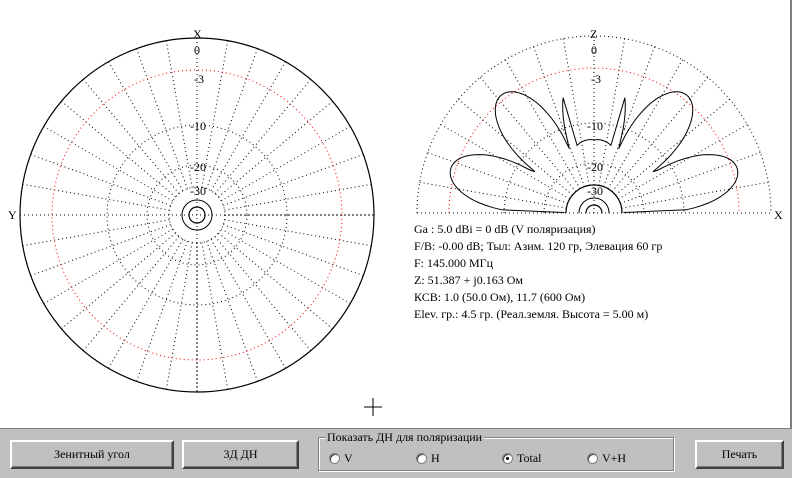  Describe the element at coordinates (592, 458) in the screenshot. I see `radio-v-plus-h-dot` at that location.